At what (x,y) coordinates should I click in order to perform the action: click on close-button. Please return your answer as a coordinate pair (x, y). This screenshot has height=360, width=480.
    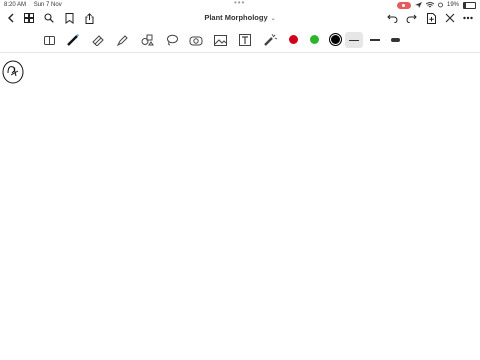
    Looking at the image, I should click on (450, 18).